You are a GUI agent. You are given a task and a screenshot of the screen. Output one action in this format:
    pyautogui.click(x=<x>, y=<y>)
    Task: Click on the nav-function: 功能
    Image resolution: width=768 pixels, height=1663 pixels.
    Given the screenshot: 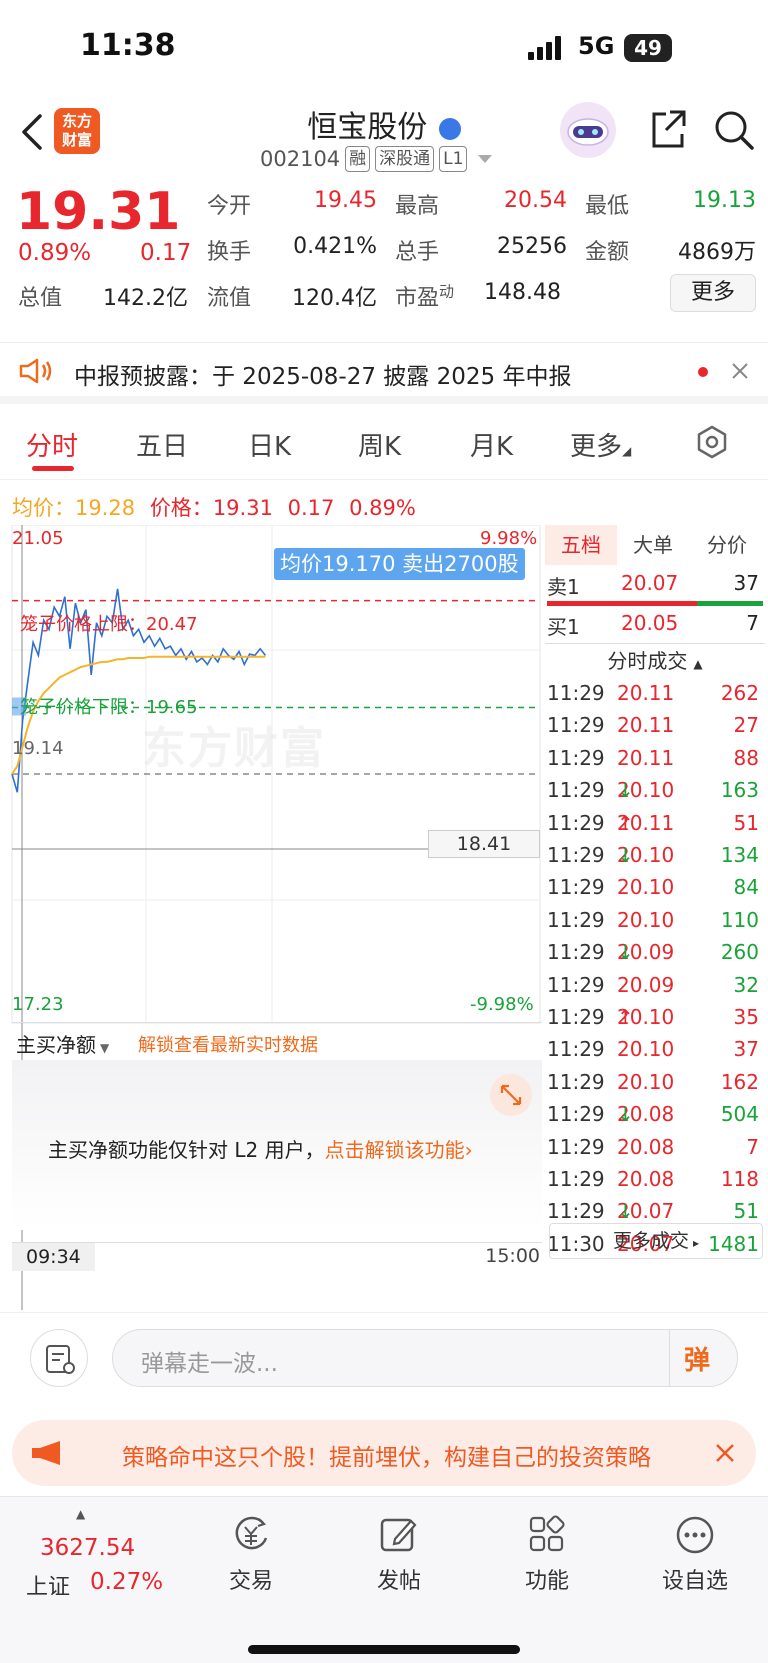 What is the action you would take?
    pyautogui.click(x=547, y=1554)
    